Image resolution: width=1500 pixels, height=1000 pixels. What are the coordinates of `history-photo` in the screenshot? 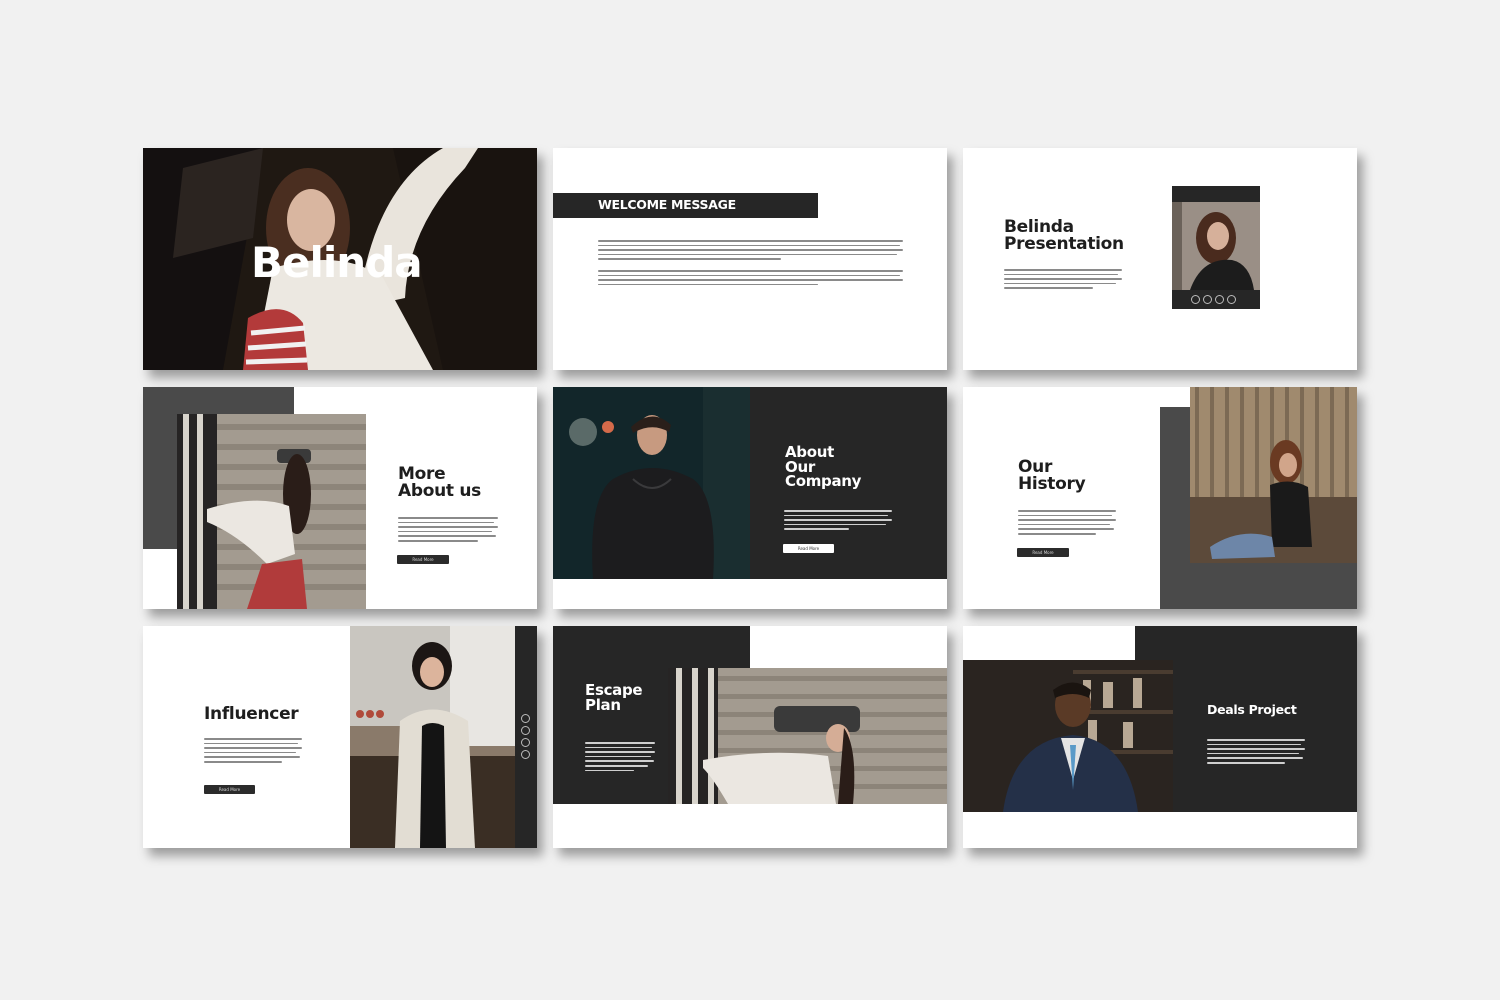 It's located at (1273, 475).